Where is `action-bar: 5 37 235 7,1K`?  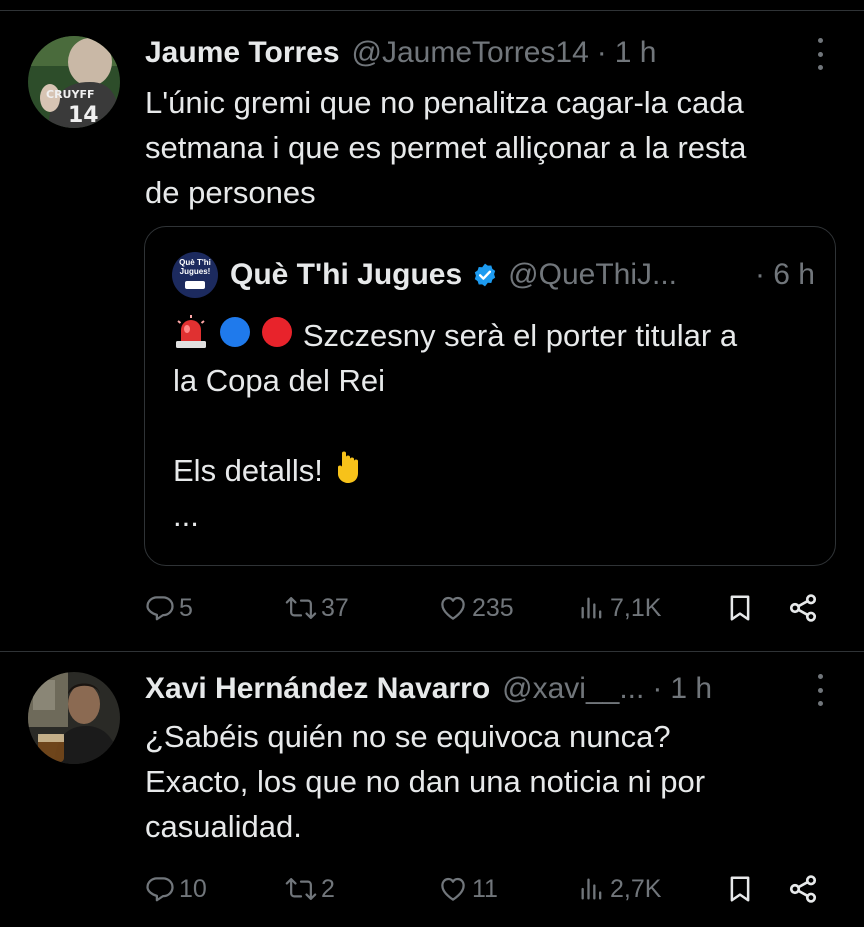
action-bar: 5 37 235 7,1K is located at coordinates (484, 608).